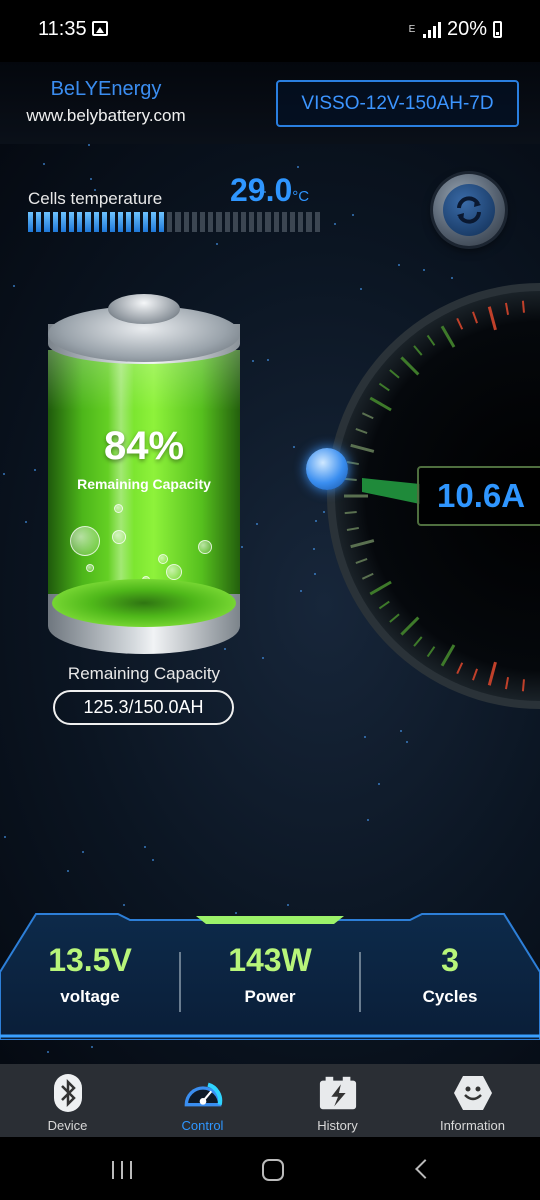 The image size is (540, 1200). Describe the element at coordinates (67, 1100) in the screenshot. I see `nav-device: Device` at that location.